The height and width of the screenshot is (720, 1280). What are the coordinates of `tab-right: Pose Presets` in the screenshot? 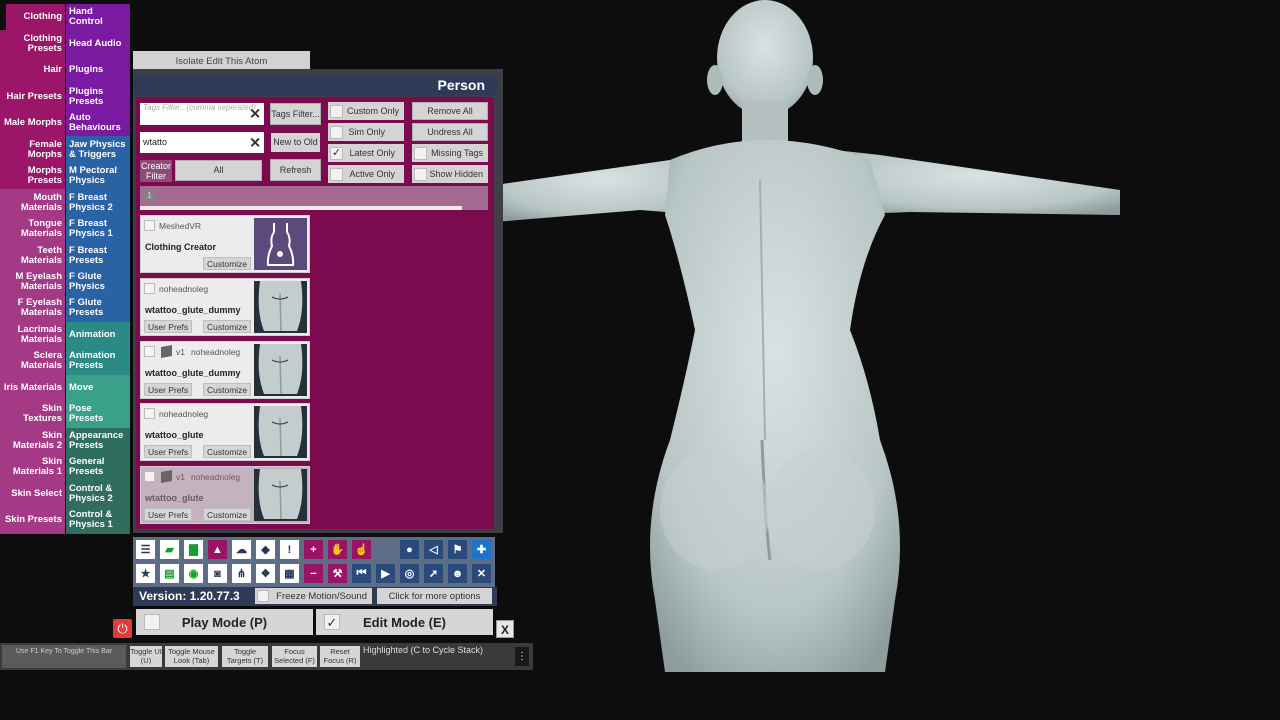 It's located at (98, 414).